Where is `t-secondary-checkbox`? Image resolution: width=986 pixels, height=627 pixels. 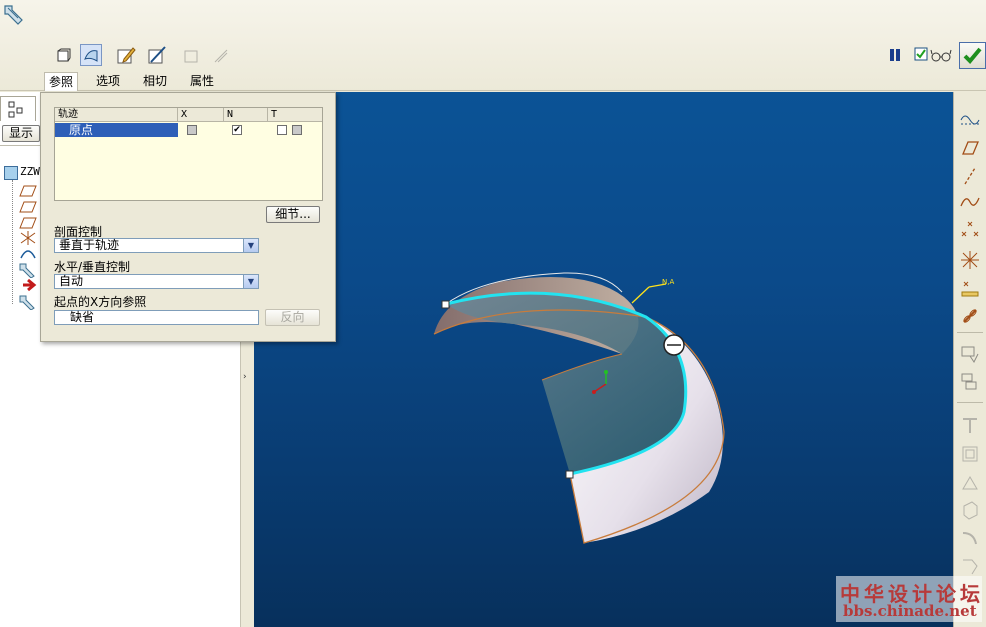
t-secondary-checkbox is located at coordinates (297, 130).